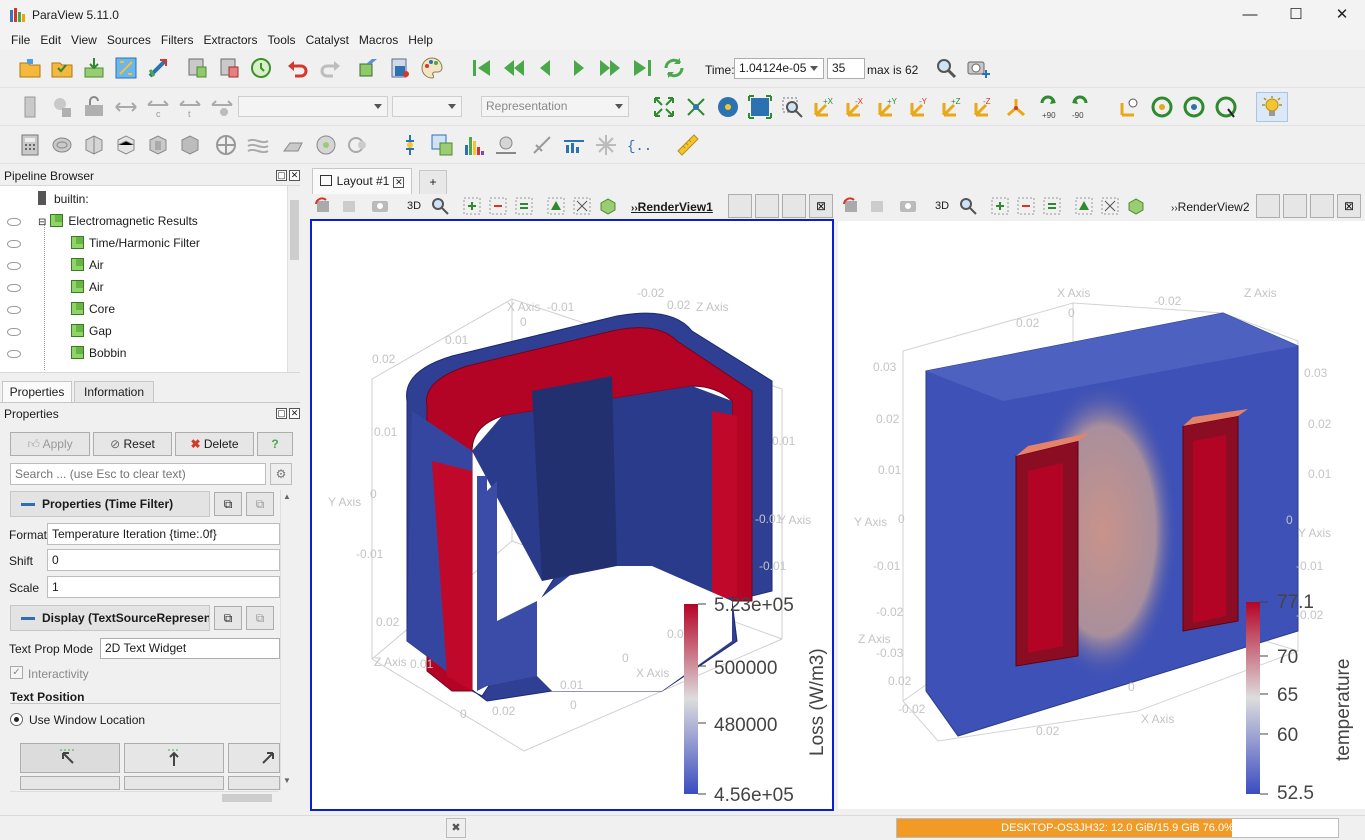 The width and height of the screenshot is (1365, 840). Describe the element at coordinates (672, 207) in the screenshot. I see `view1-name: ››RenderView1` at that location.